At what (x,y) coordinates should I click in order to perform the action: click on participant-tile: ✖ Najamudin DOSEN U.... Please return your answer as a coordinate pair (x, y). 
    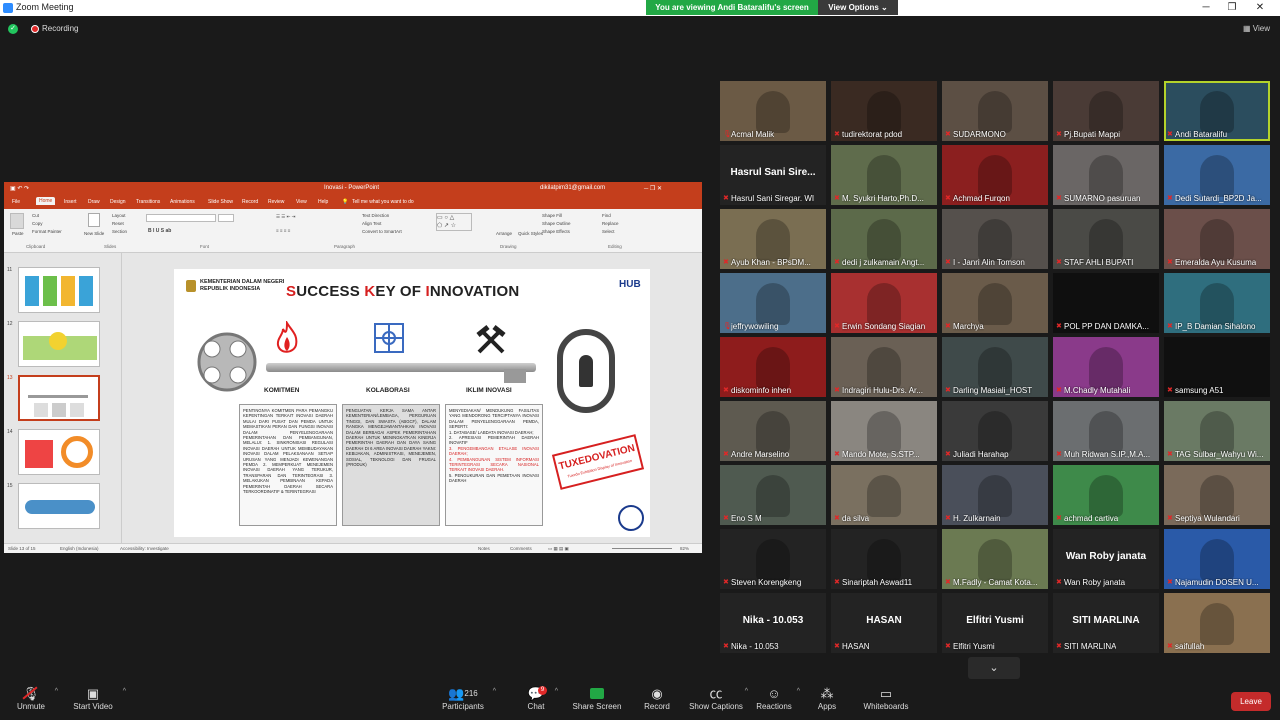
    Looking at the image, I should click on (1217, 559).